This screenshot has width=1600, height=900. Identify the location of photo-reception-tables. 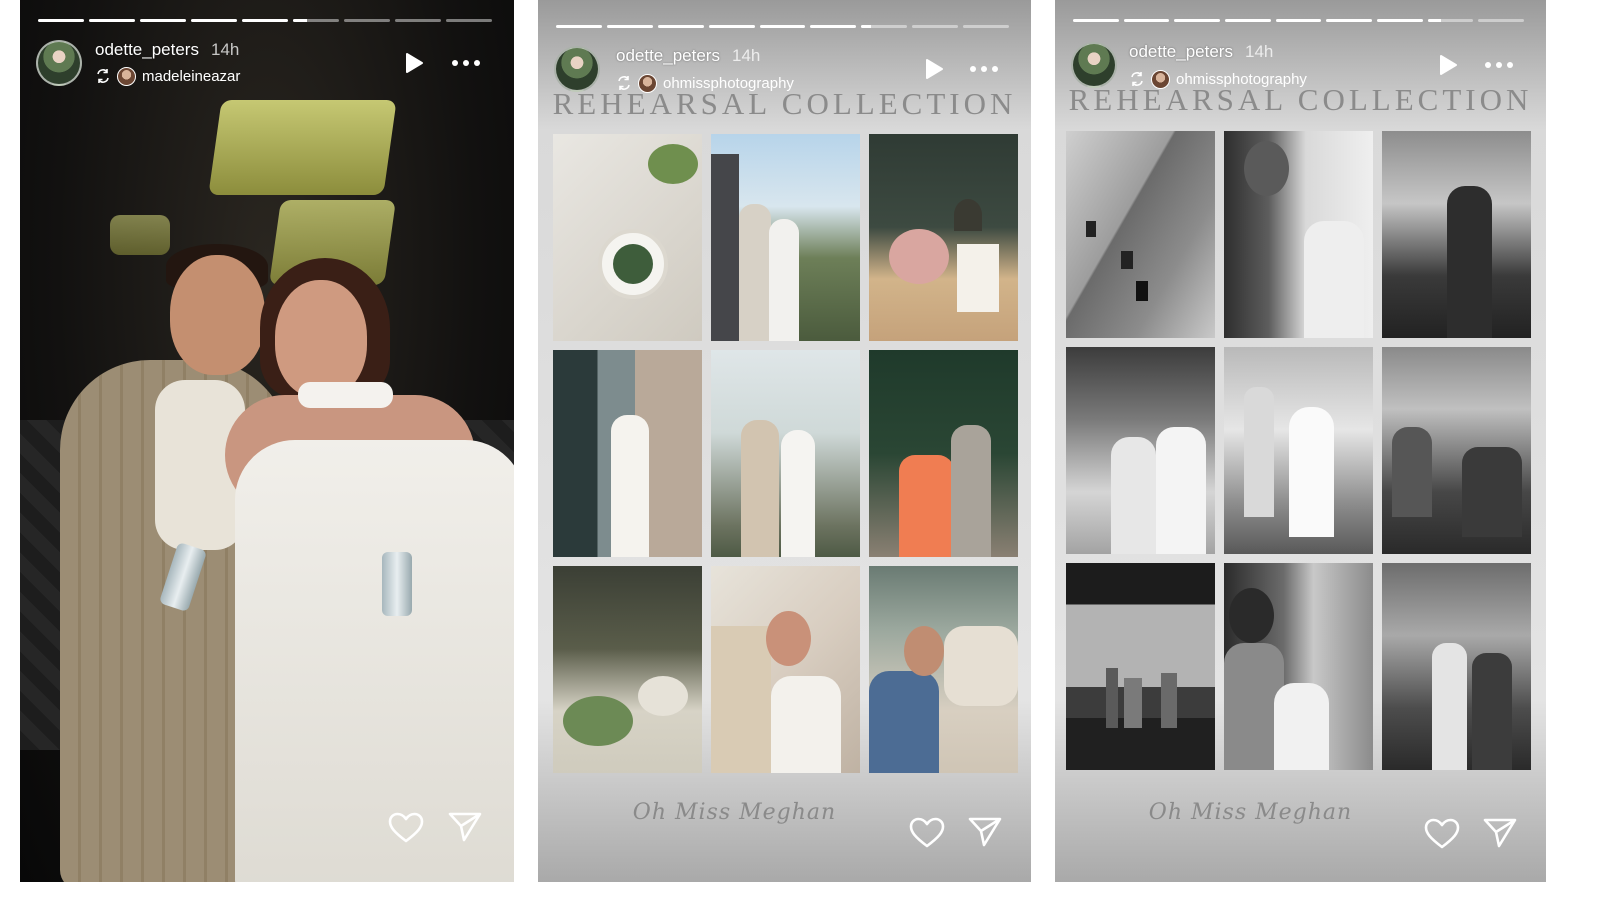
(627, 669).